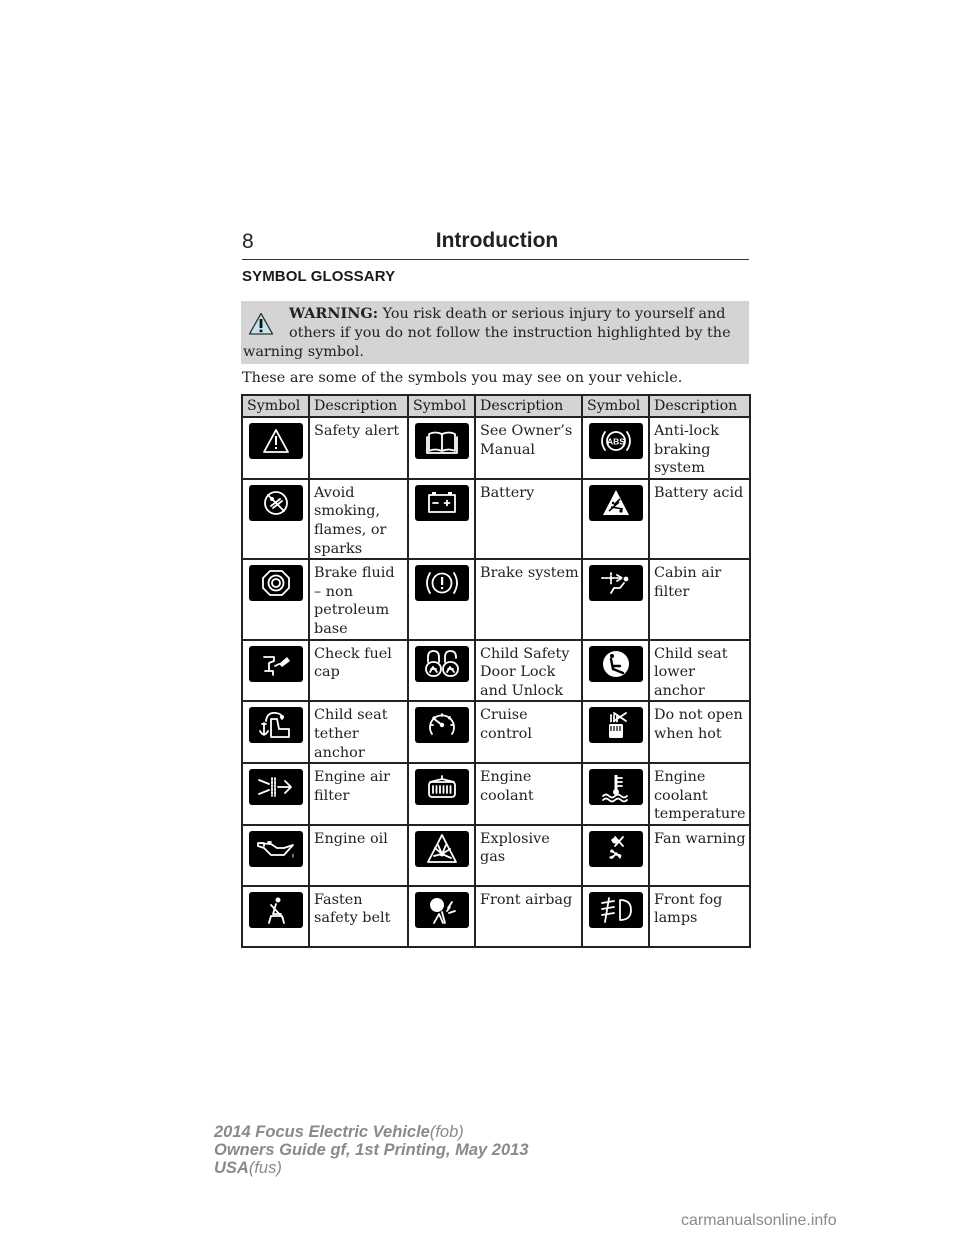  Describe the element at coordinates (528, 448) in the screenshot. I see `description-cell: See Owner’s Manual` at that location.